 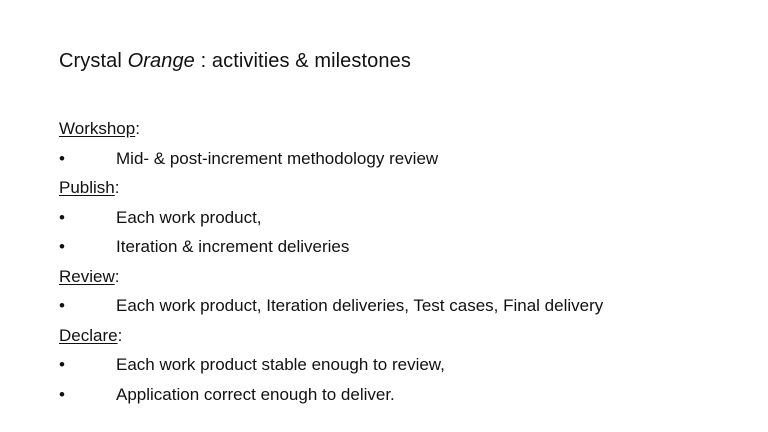 What do you see at coordinates (399, 277) in the screenshot?
I see `section-heading-review: Review:` at bounding box center [399, 277].